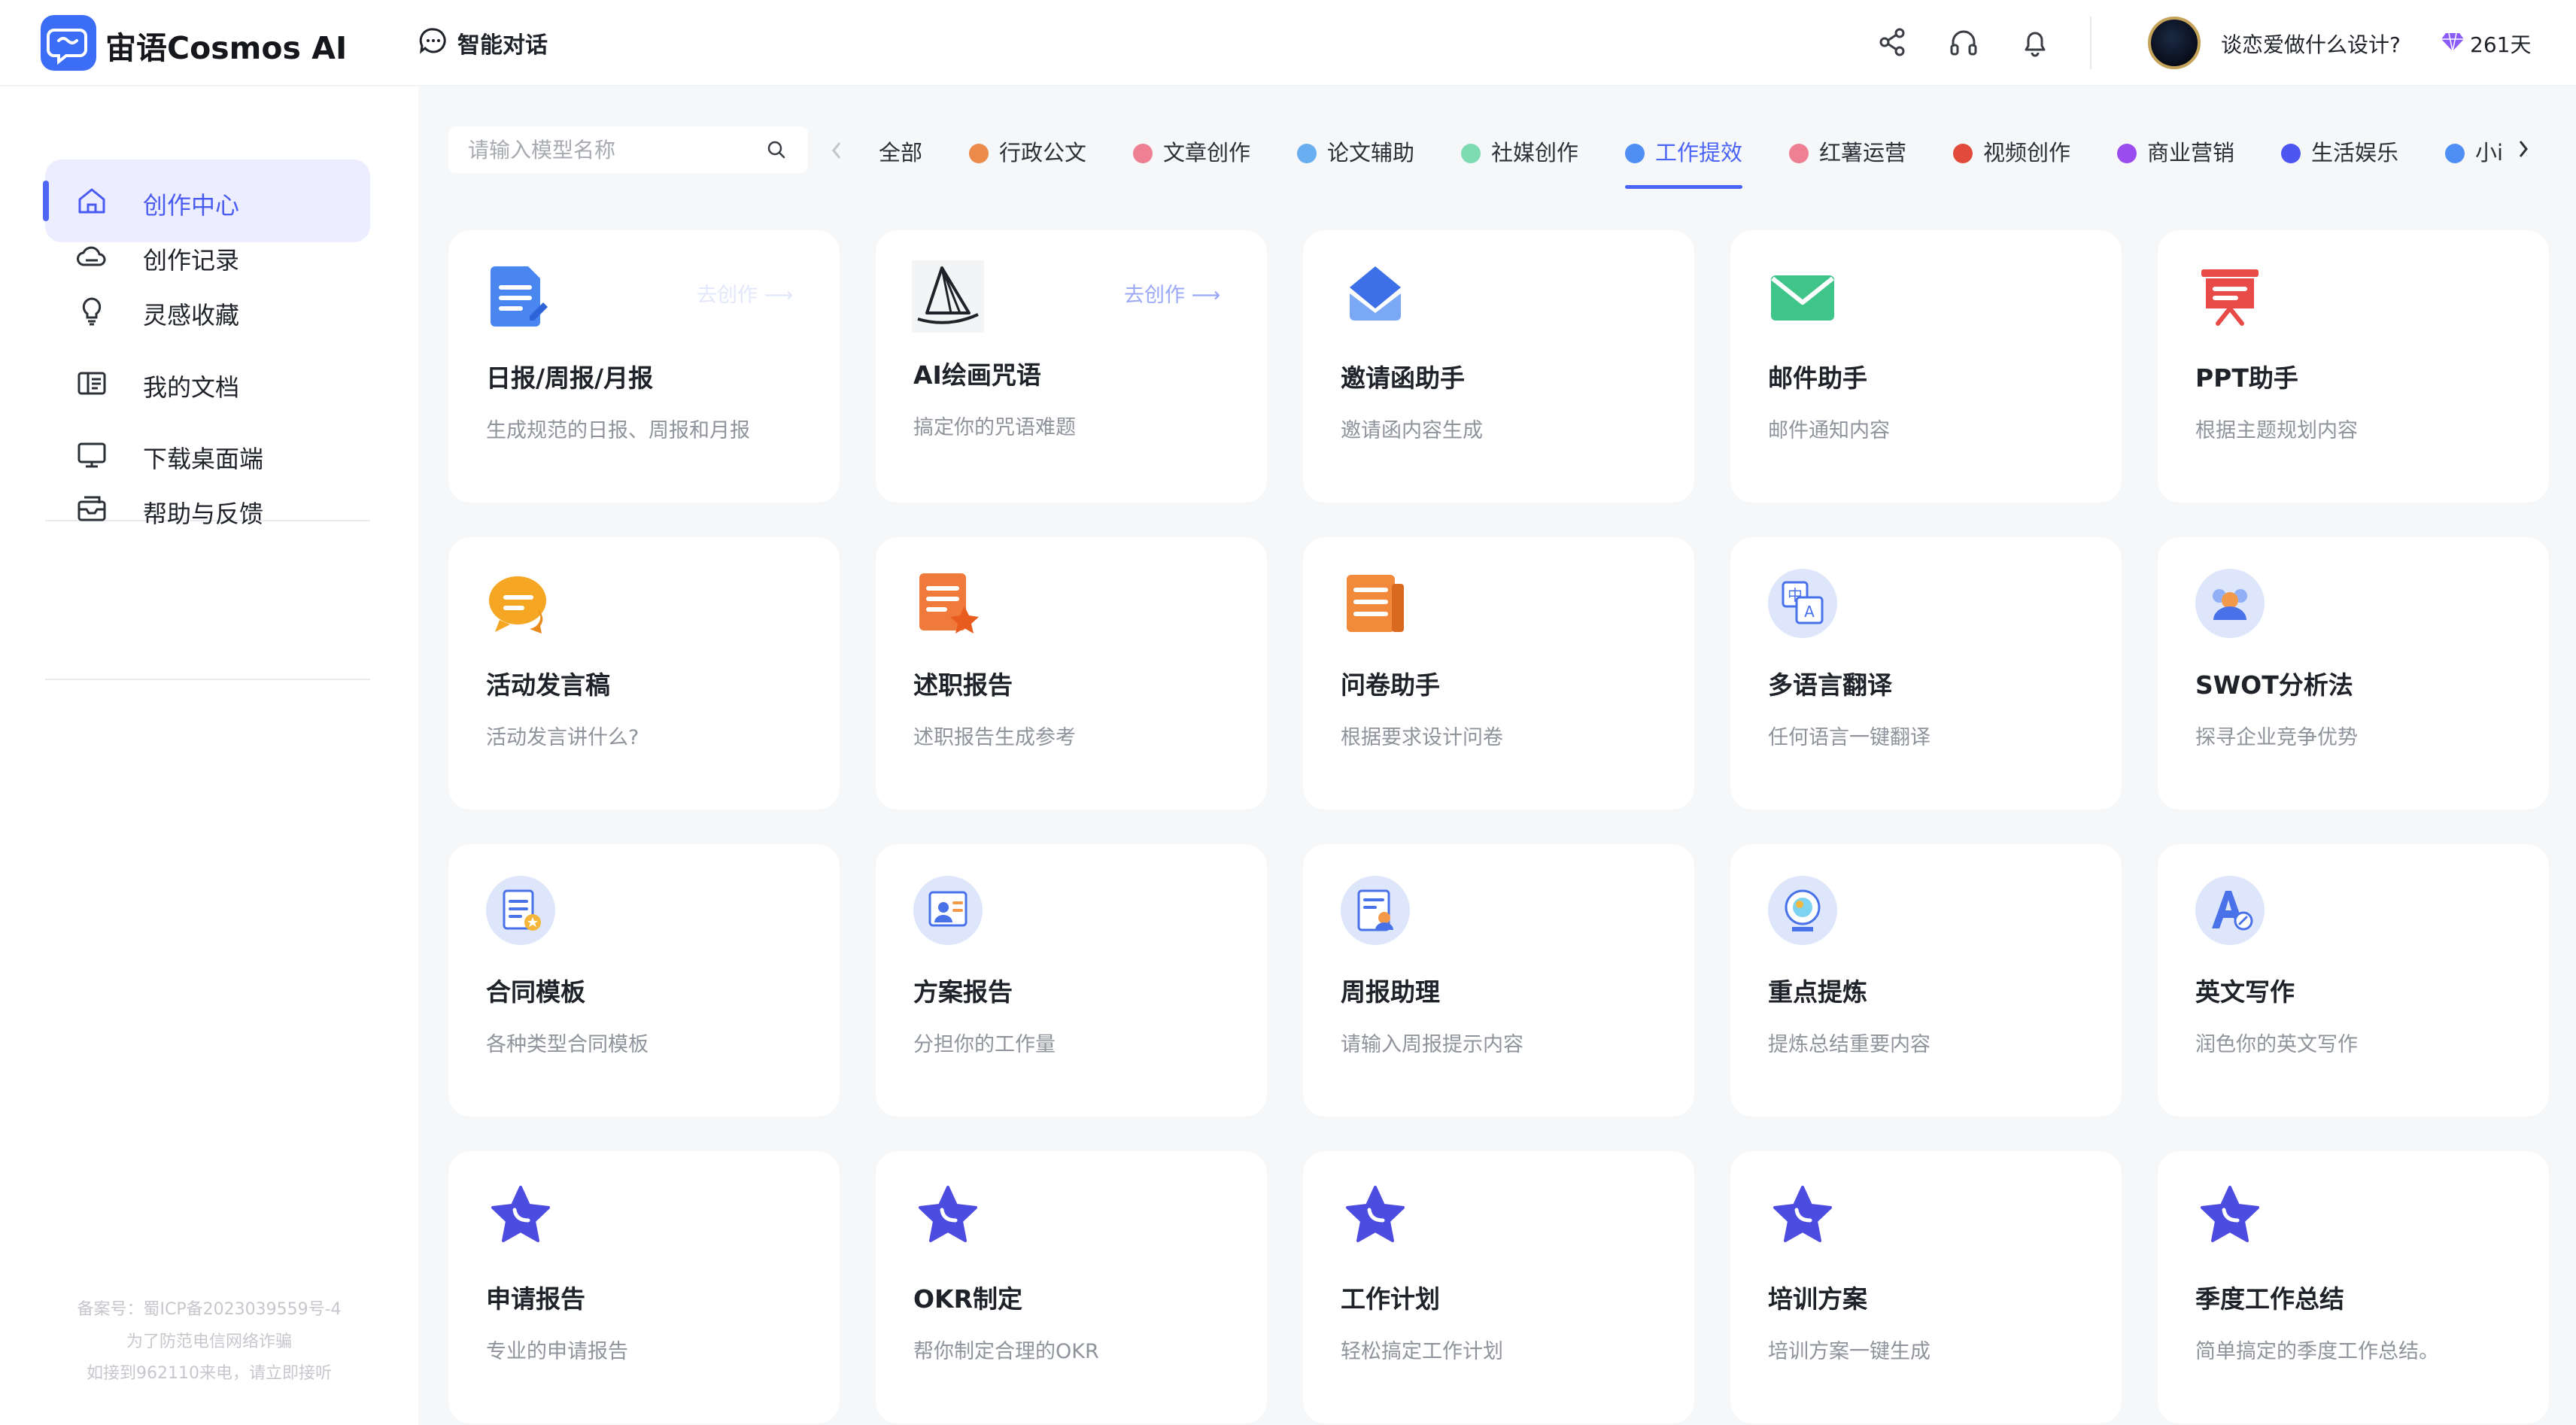 The image size is (2576, 1425). What do you see at coordinates (1375, 293) in the screenshot?
I see `invitation-envelope-icon` at bounding box center [1375, 293].